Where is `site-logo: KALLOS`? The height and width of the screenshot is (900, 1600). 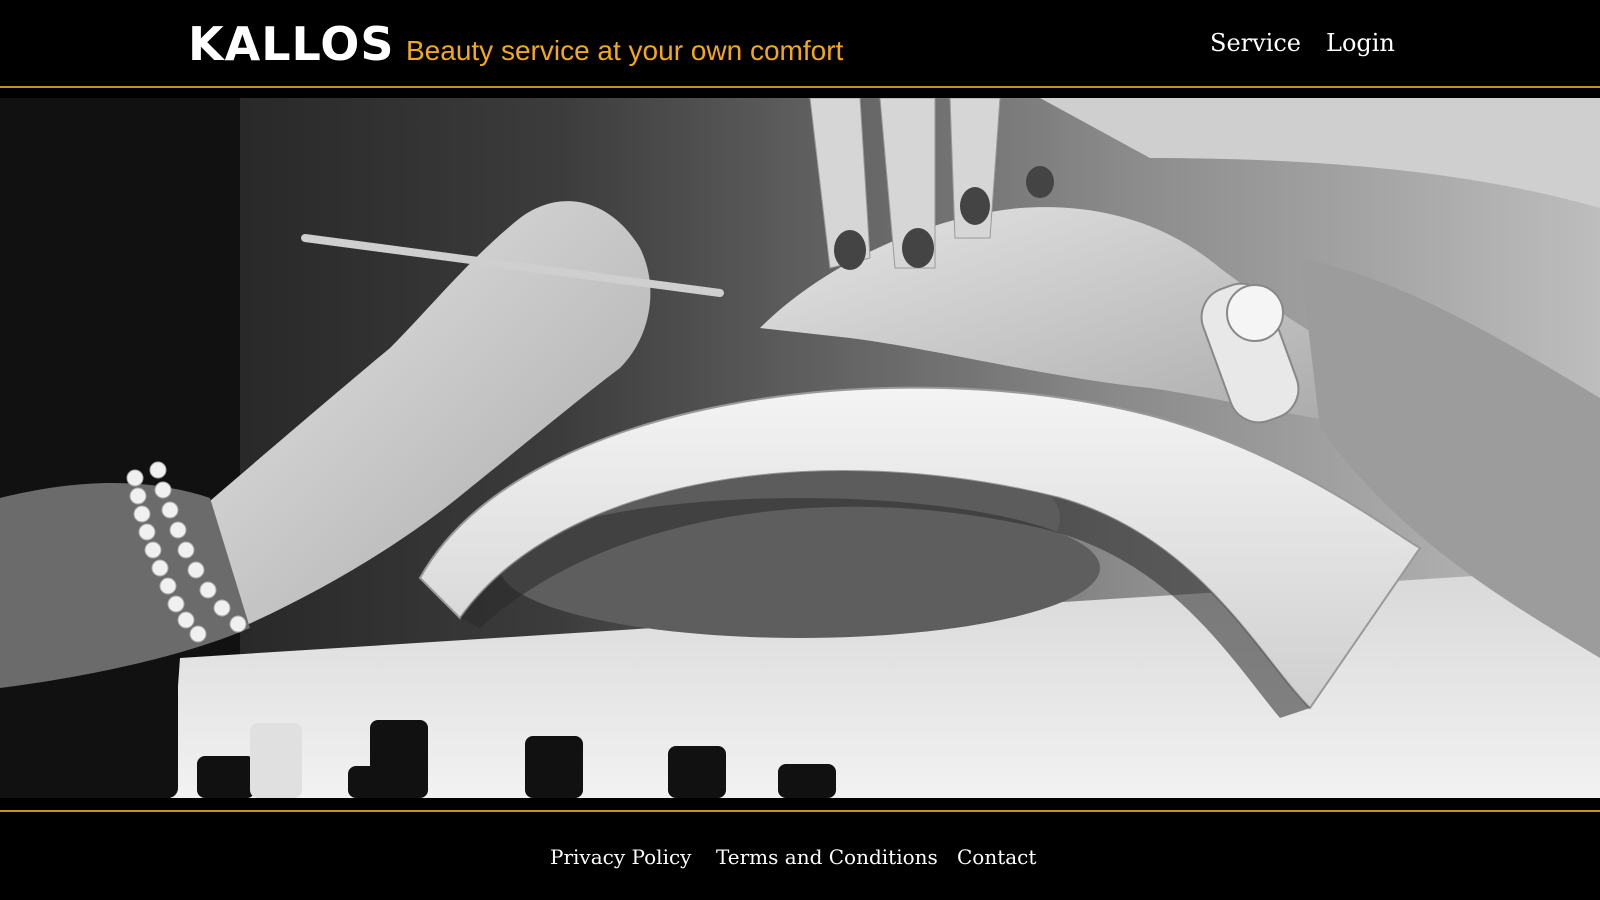 site-logo: KALLOS is located at coordinates (291, 44).